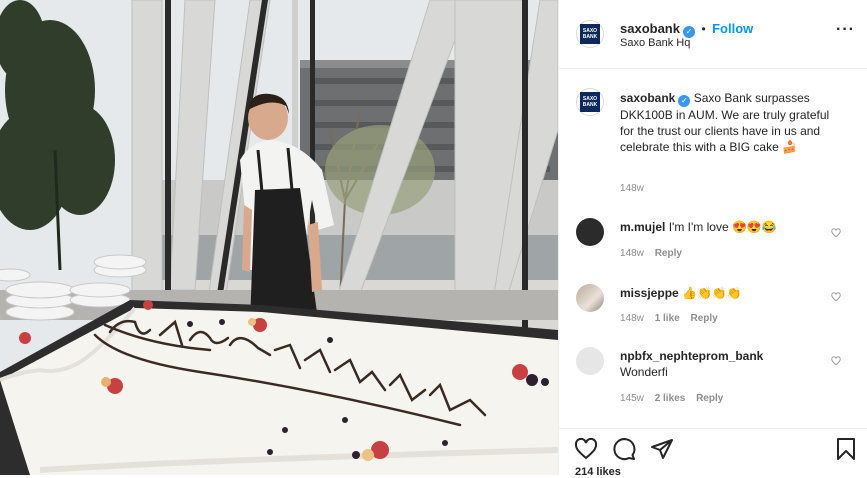  I want to click on post-location: Saxo Bank Hq, so click(655, 43).